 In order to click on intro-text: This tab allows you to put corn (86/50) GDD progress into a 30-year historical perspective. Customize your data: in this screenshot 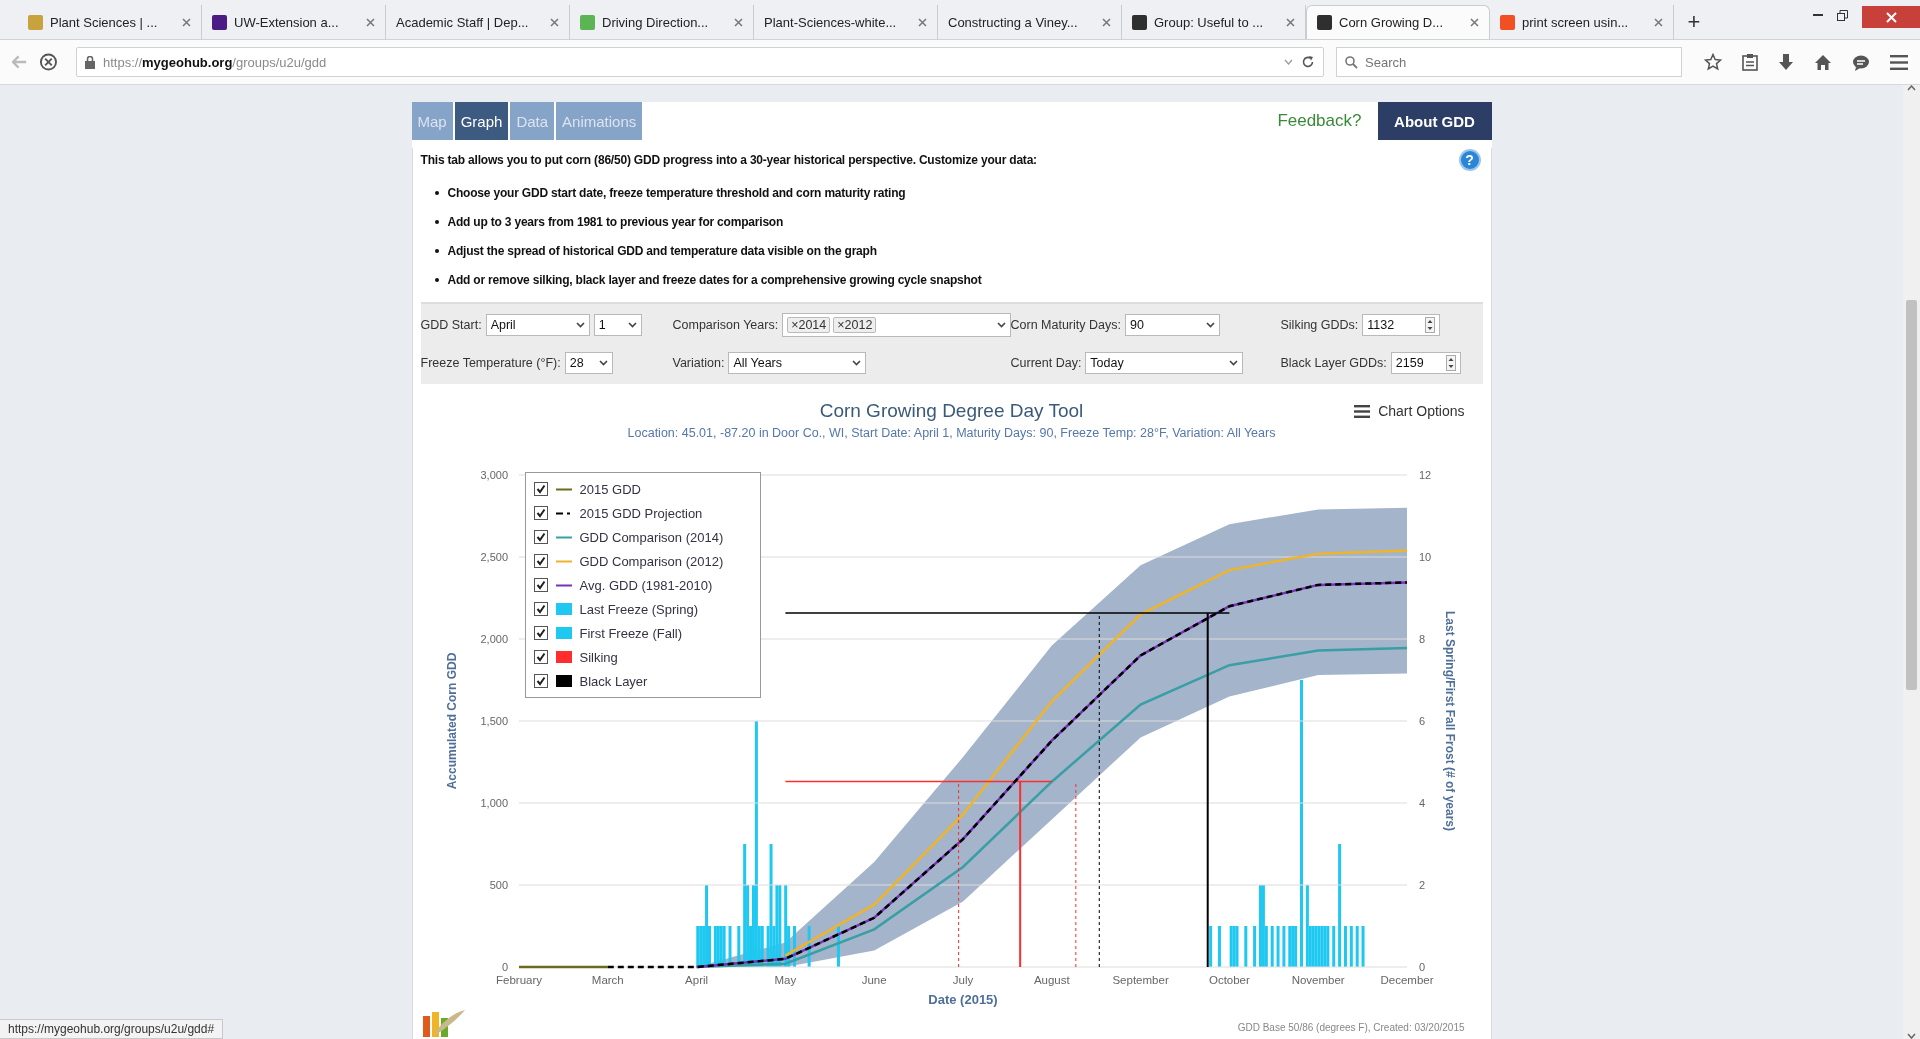, I will do `click(729, 160)`.